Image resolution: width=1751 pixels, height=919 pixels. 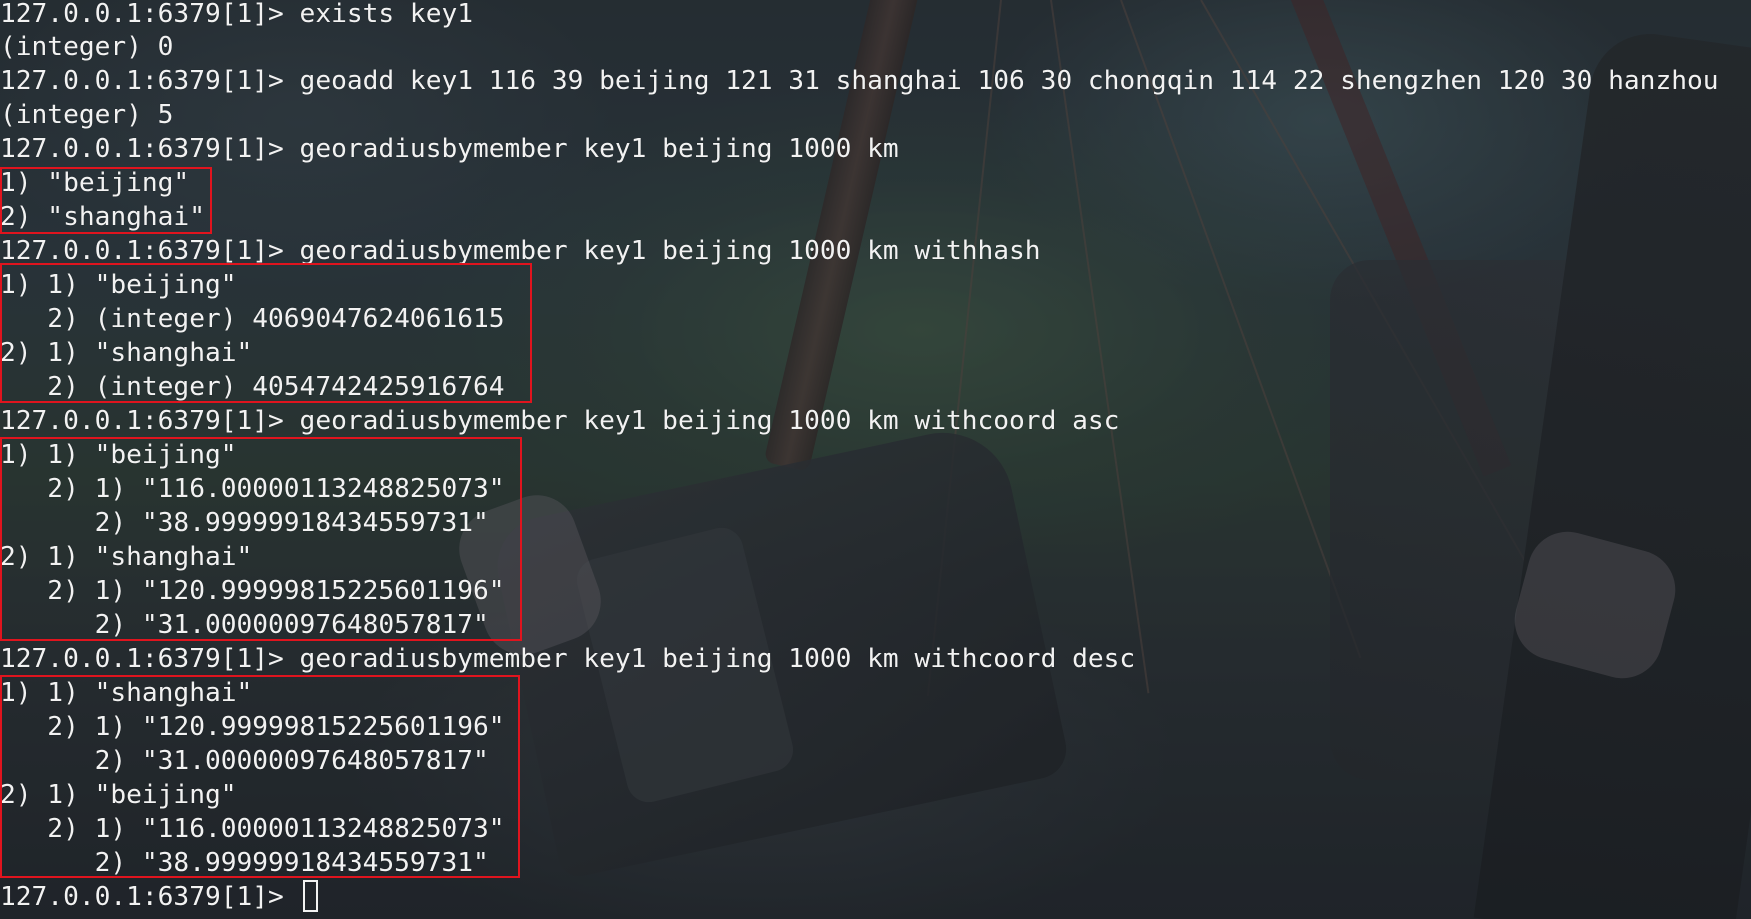 I want to click on terminal-line-output: (integer) 0, so click(x=87, y=47).